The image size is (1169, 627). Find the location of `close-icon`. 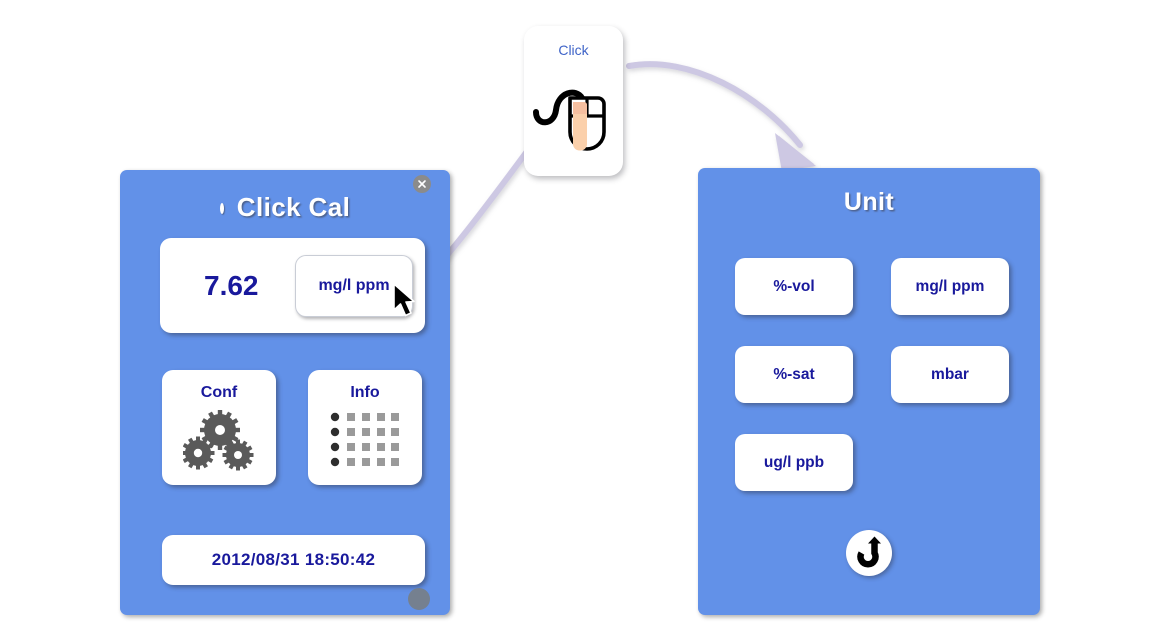

close-icon is located at coordinates (422, 184).